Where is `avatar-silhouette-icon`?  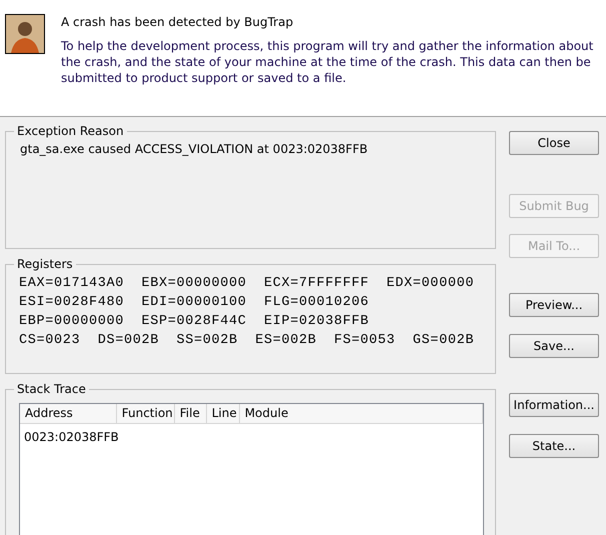
avatar-silhouette-icon is located at coordinates (25, 34).